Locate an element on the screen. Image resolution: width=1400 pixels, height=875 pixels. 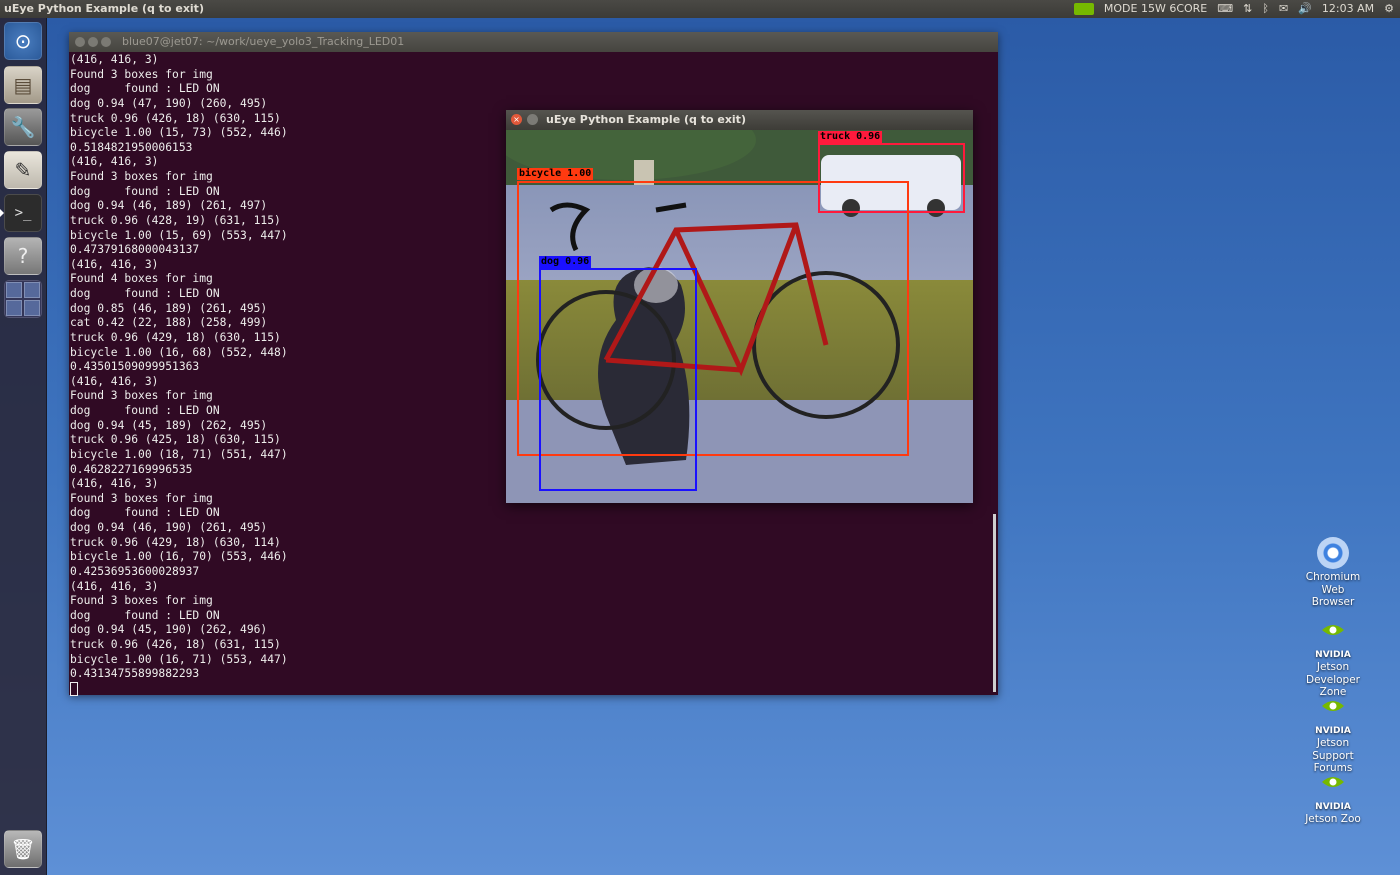
desktop-icon-jetson-support-forums: NVIDIA Jetson Support Forums is located at coordinates (1333, 736).